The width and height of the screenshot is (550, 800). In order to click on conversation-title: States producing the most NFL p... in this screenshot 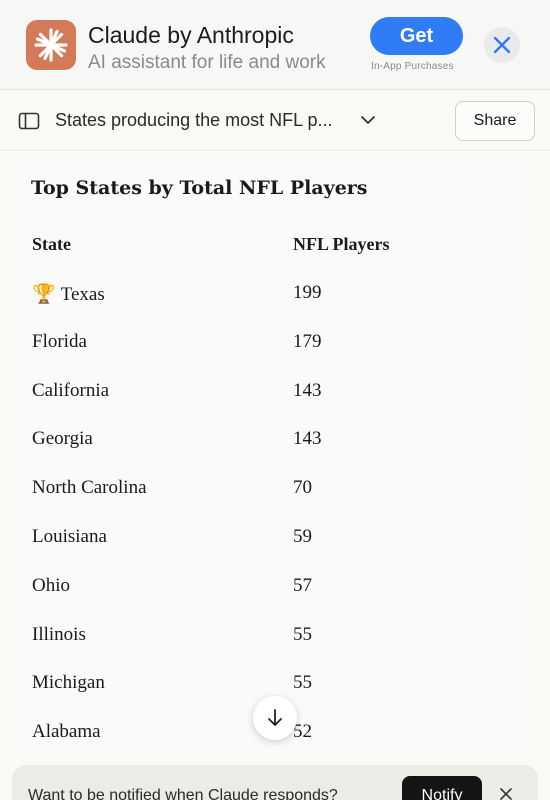, I will do `click(193, 120)`.